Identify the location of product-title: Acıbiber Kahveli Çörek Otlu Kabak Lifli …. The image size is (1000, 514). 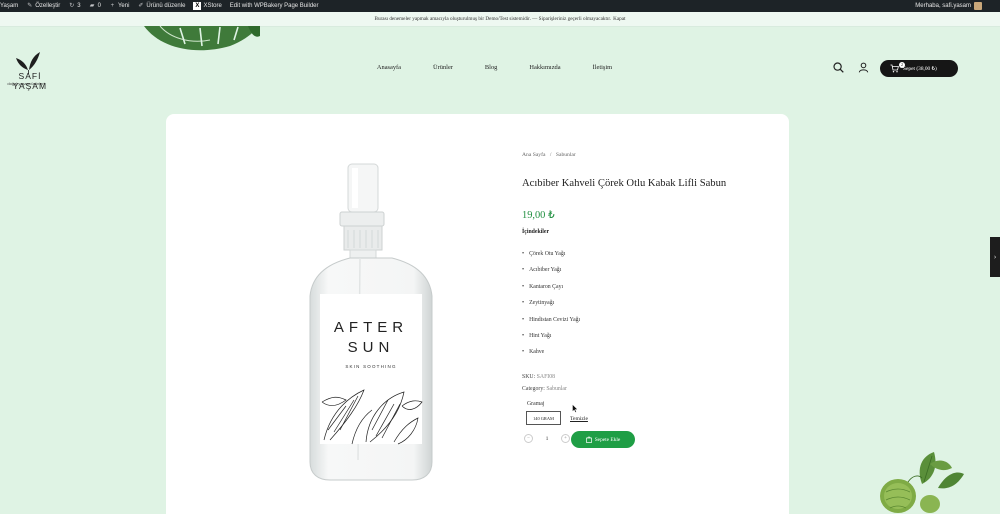
(624, 183).